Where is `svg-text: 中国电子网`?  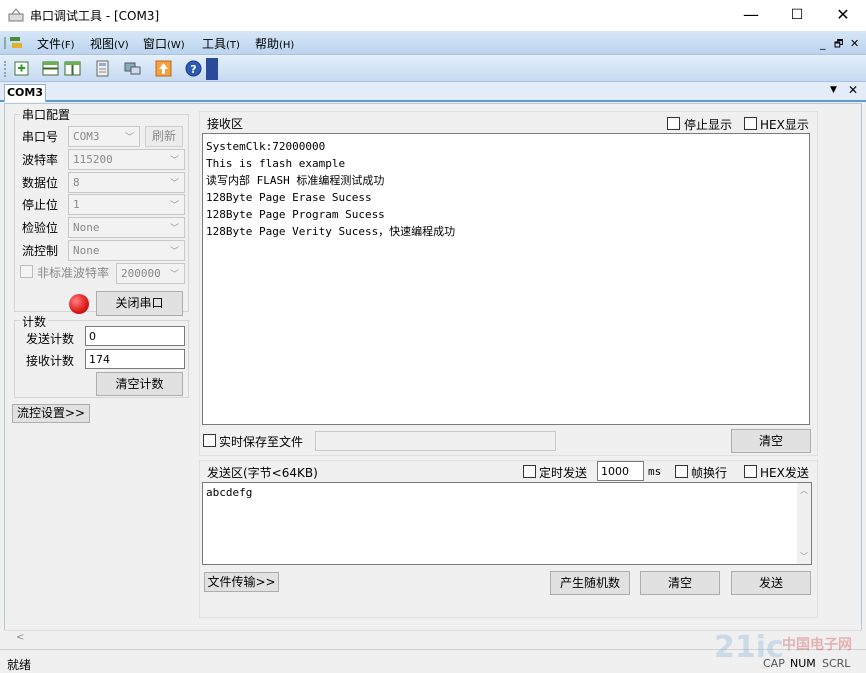 svg-text: 中国电子网 is located at coordinates (817, 644).